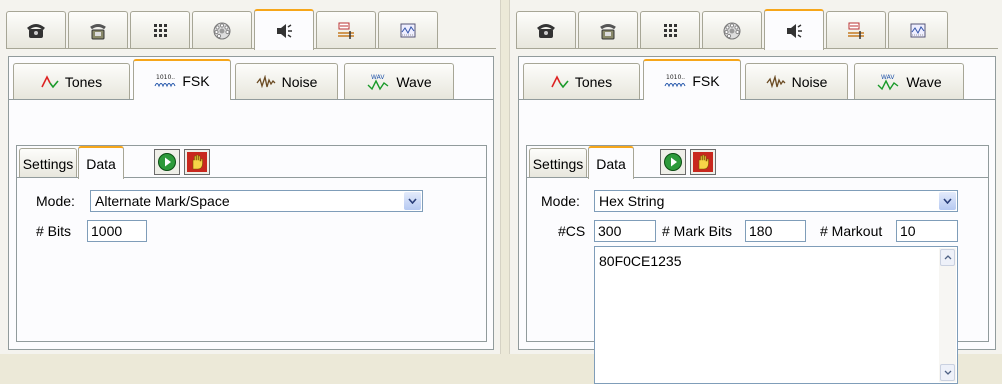 This screenshot has height=384, width=1002. Describe the element at coordinates (117, 231) in the screenshot. I see `bits-input` at that location.